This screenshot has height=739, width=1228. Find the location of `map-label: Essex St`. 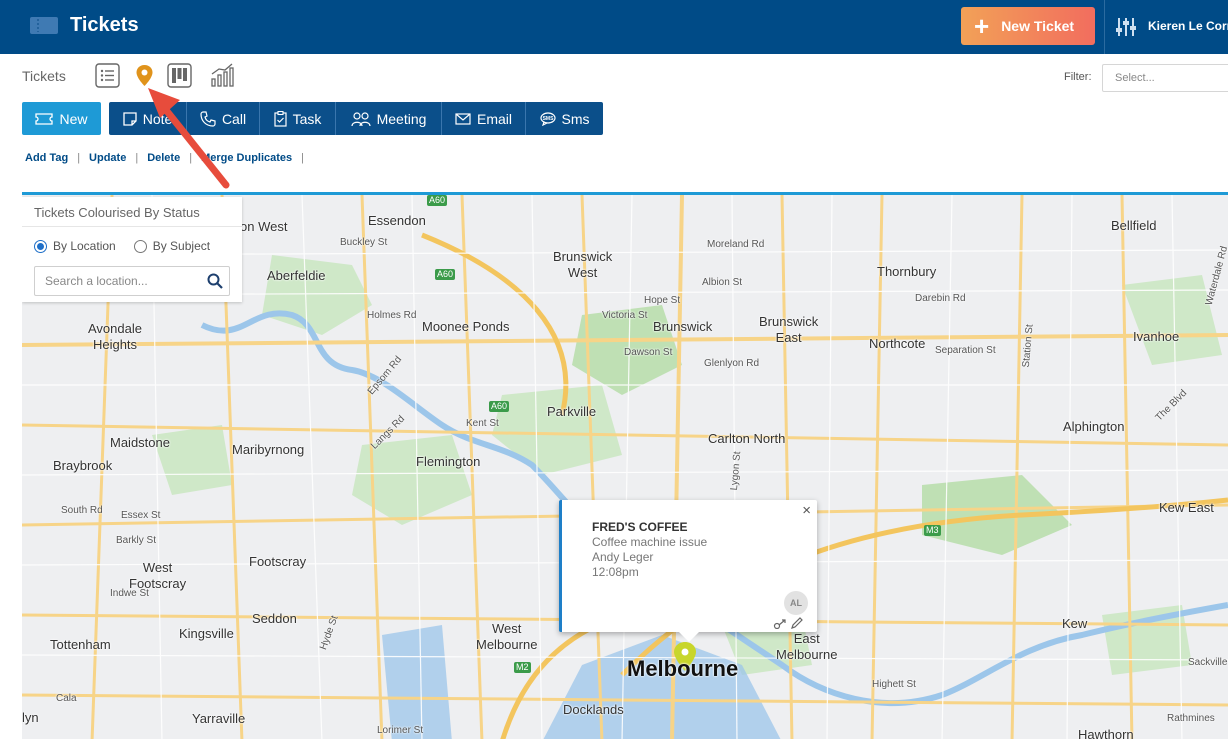

map-label: Essex St is located at coordinates (141, 515).